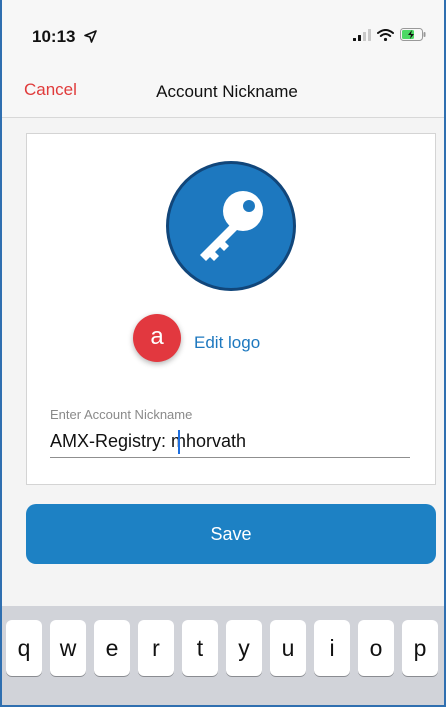 Image resolution: width=446 pixels, height=707 pixels. I want to click on status-icons, so click(389, 37).